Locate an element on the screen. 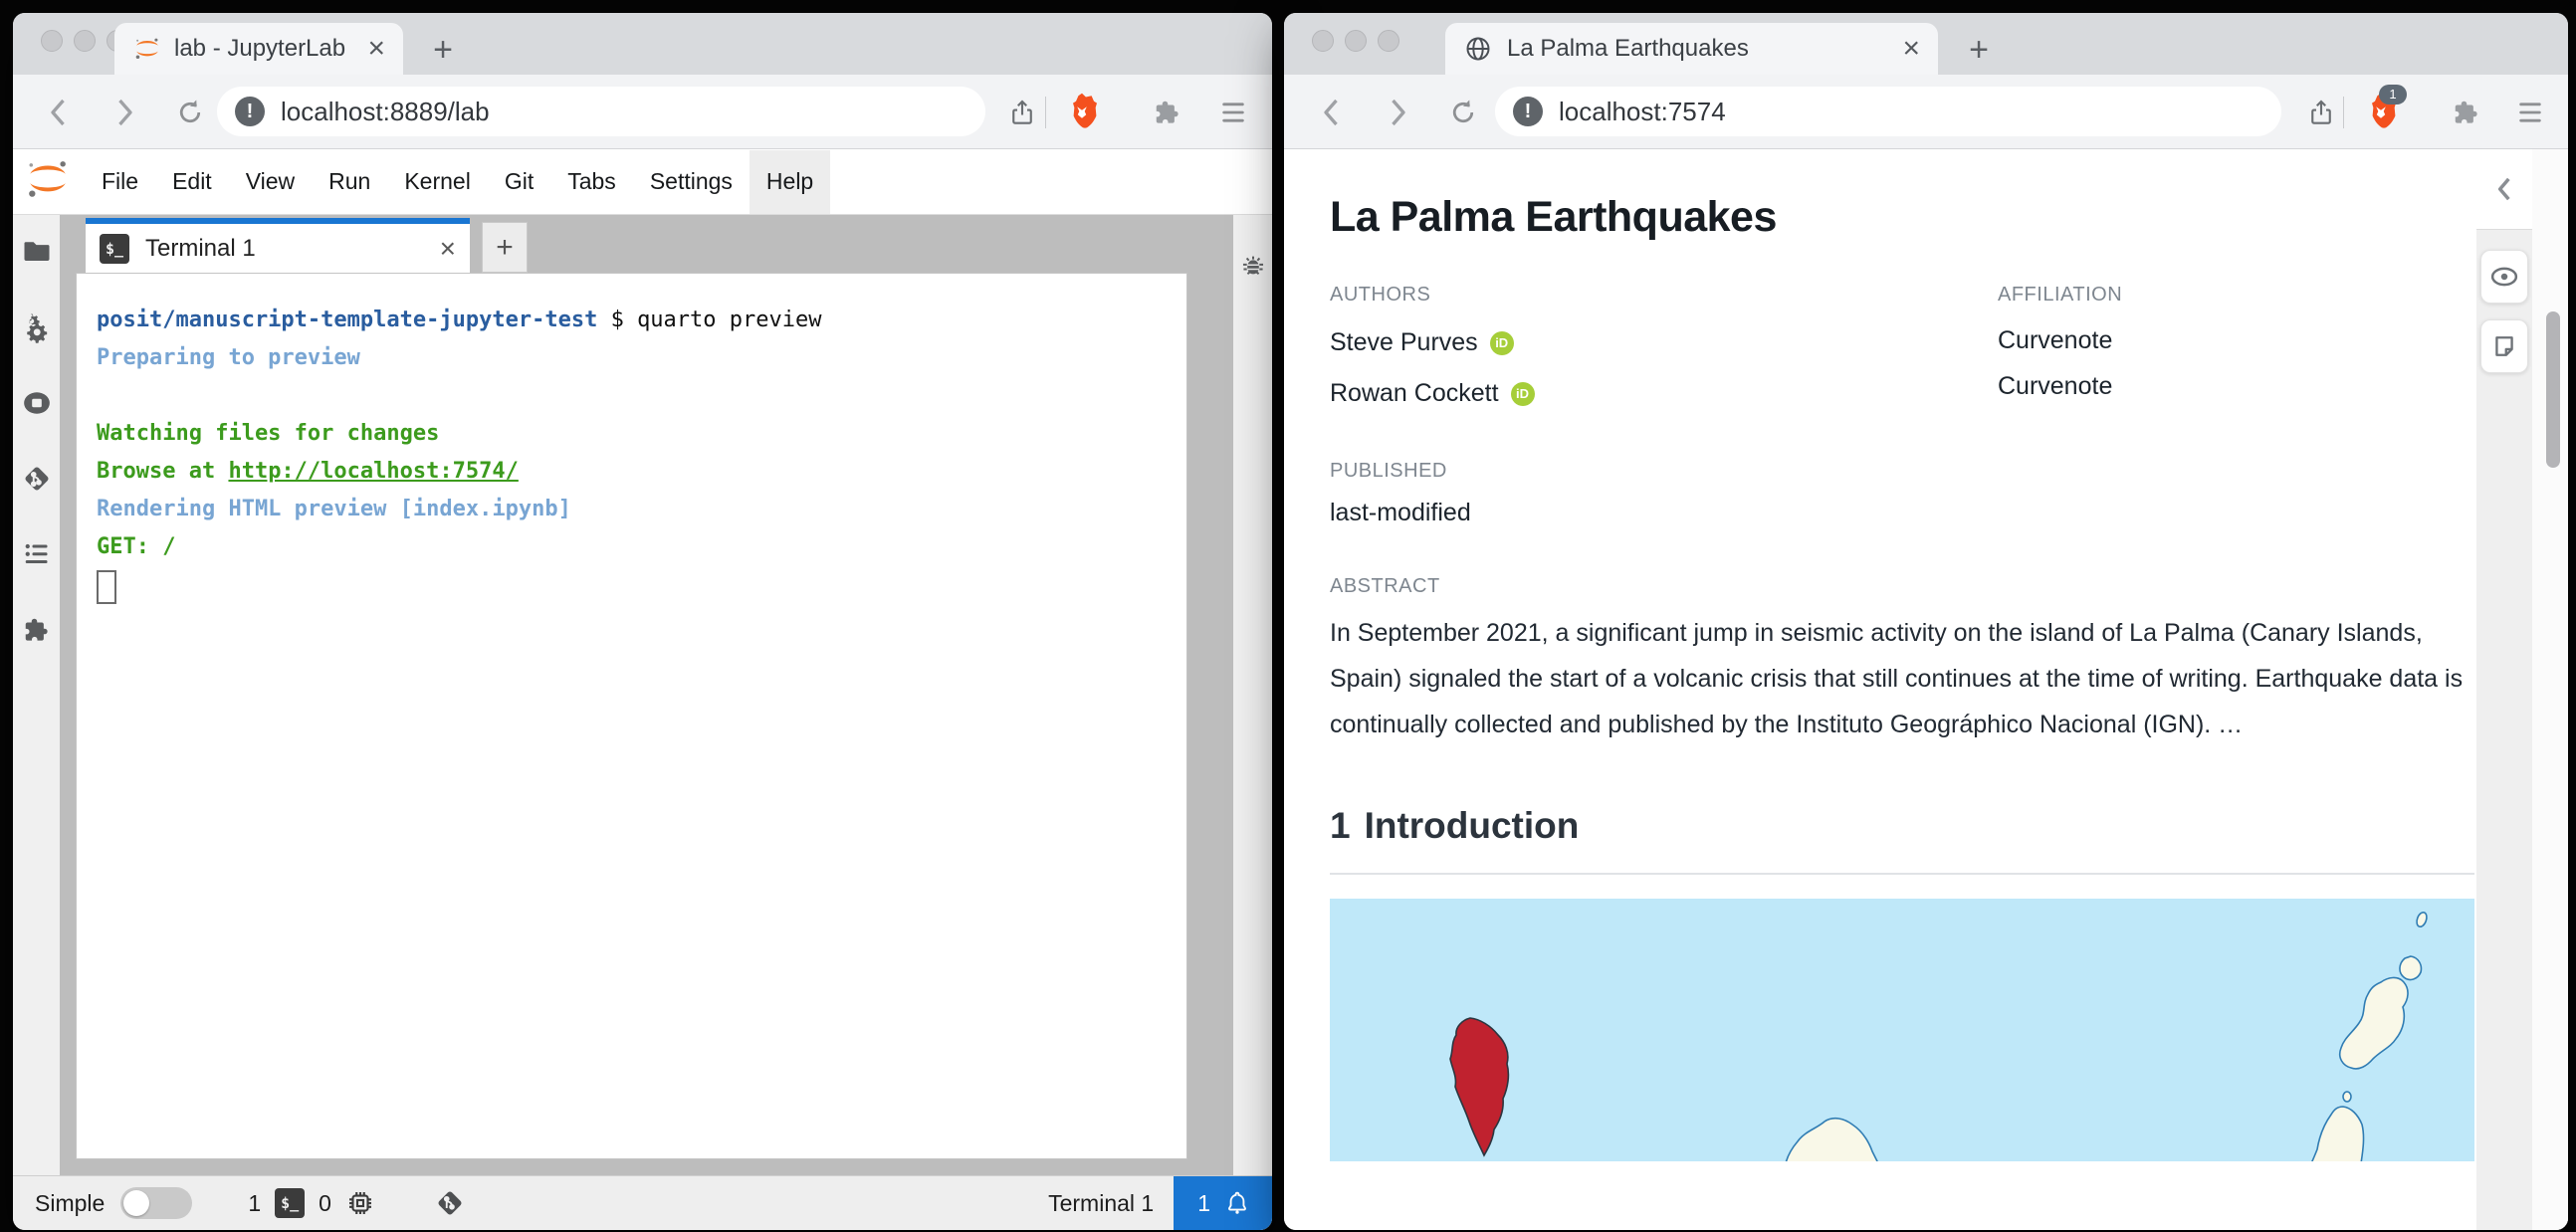  file-browser-icon is located at coordinates (37, 252).